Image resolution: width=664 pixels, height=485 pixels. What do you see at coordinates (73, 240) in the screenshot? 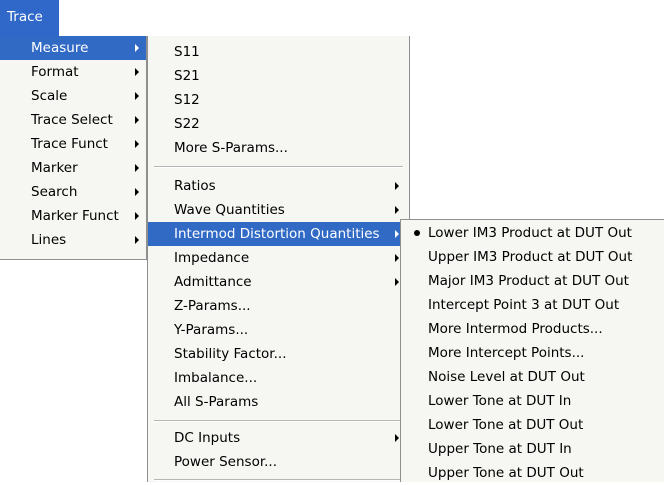
I see `menu-item-lines: Lines` at bounding box center [73, 240].